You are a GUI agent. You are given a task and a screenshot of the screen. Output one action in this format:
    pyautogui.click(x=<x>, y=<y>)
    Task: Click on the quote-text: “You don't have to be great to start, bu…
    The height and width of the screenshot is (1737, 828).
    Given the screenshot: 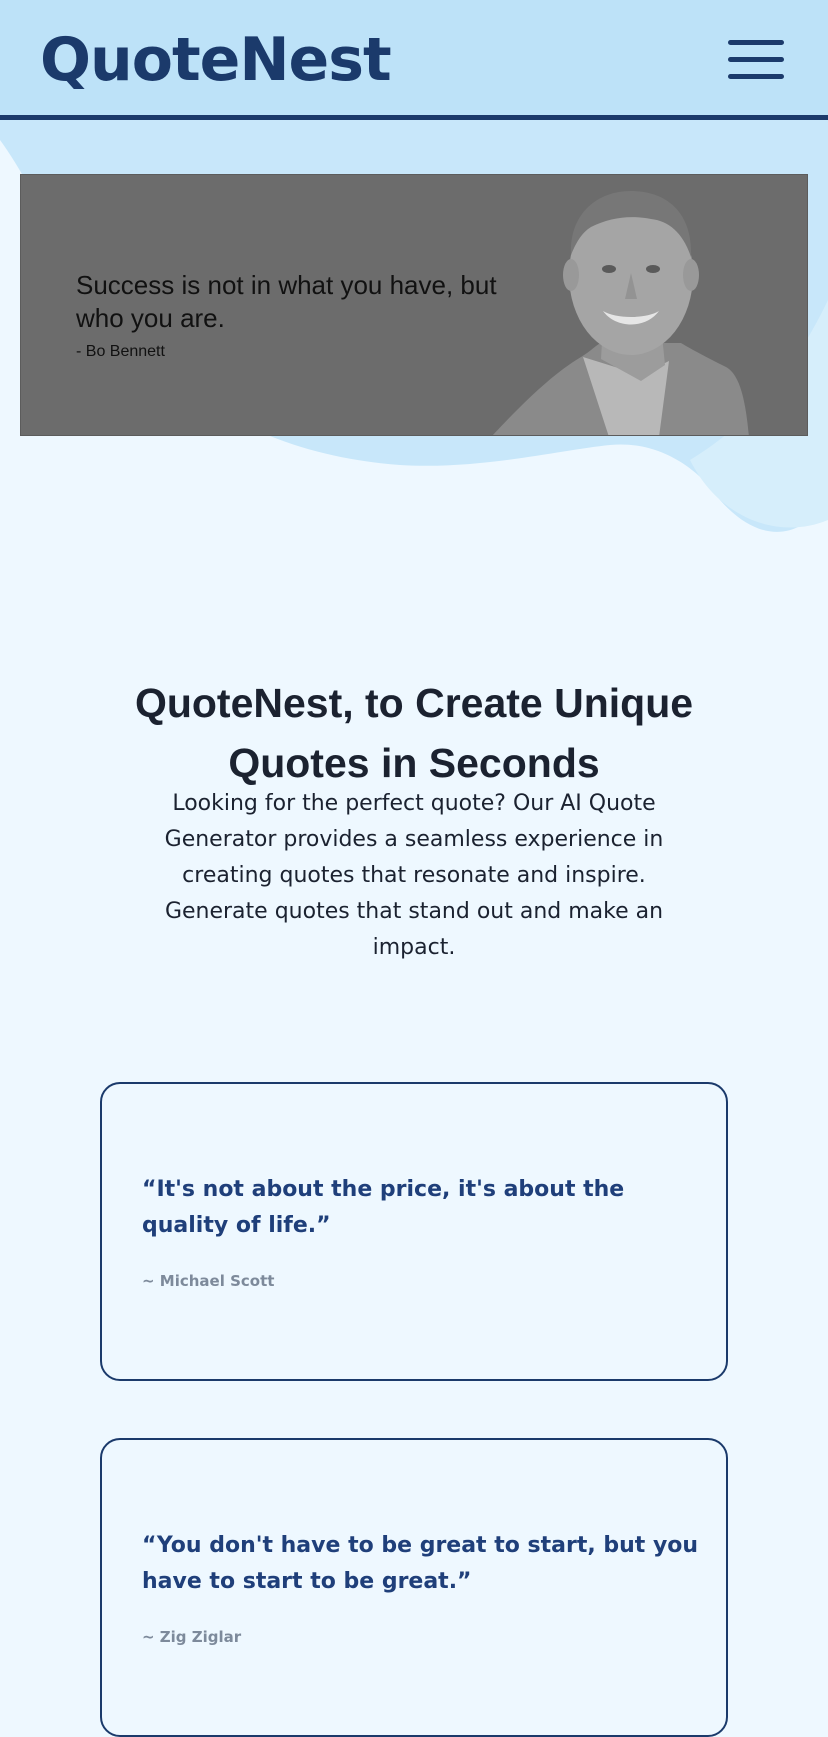 What is the action you would take?
    pyautogui.click(x=420, y=1563)
    